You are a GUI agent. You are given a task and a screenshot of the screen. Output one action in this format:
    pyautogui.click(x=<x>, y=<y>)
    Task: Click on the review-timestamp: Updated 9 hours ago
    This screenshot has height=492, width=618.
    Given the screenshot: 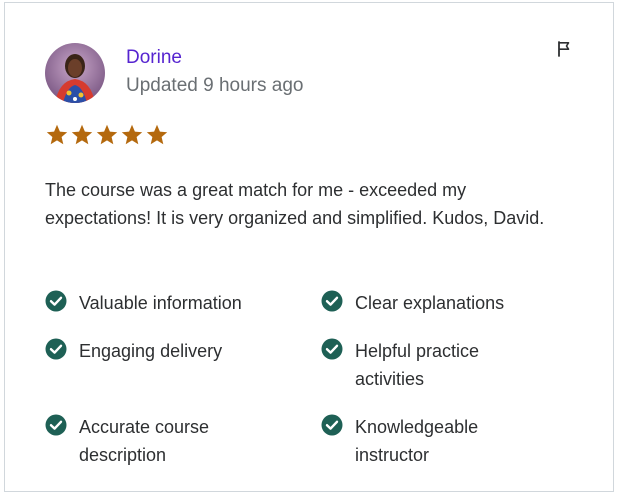 What is the action you would take?
    pyautogui.click(x=215, y=85)
    